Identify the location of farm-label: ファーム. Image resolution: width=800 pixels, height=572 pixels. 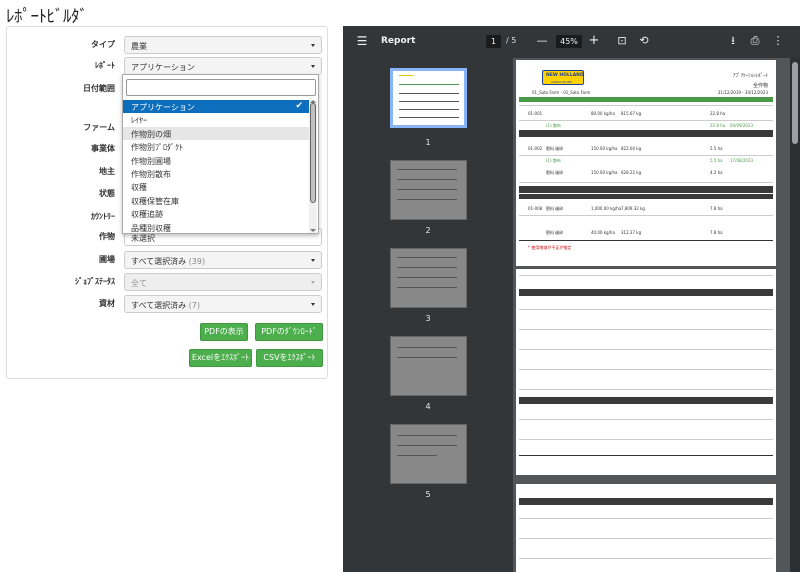
(99, 127).